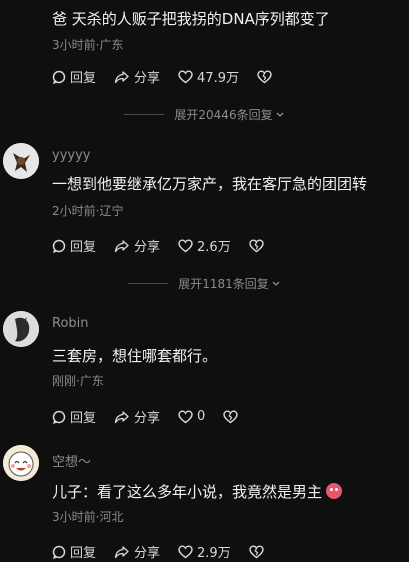 The width and height of the screenshot is (409, 562). Describe the element at coordinates (214, 247) in the screenshot. I see `like-count: 2.6万` at that location.